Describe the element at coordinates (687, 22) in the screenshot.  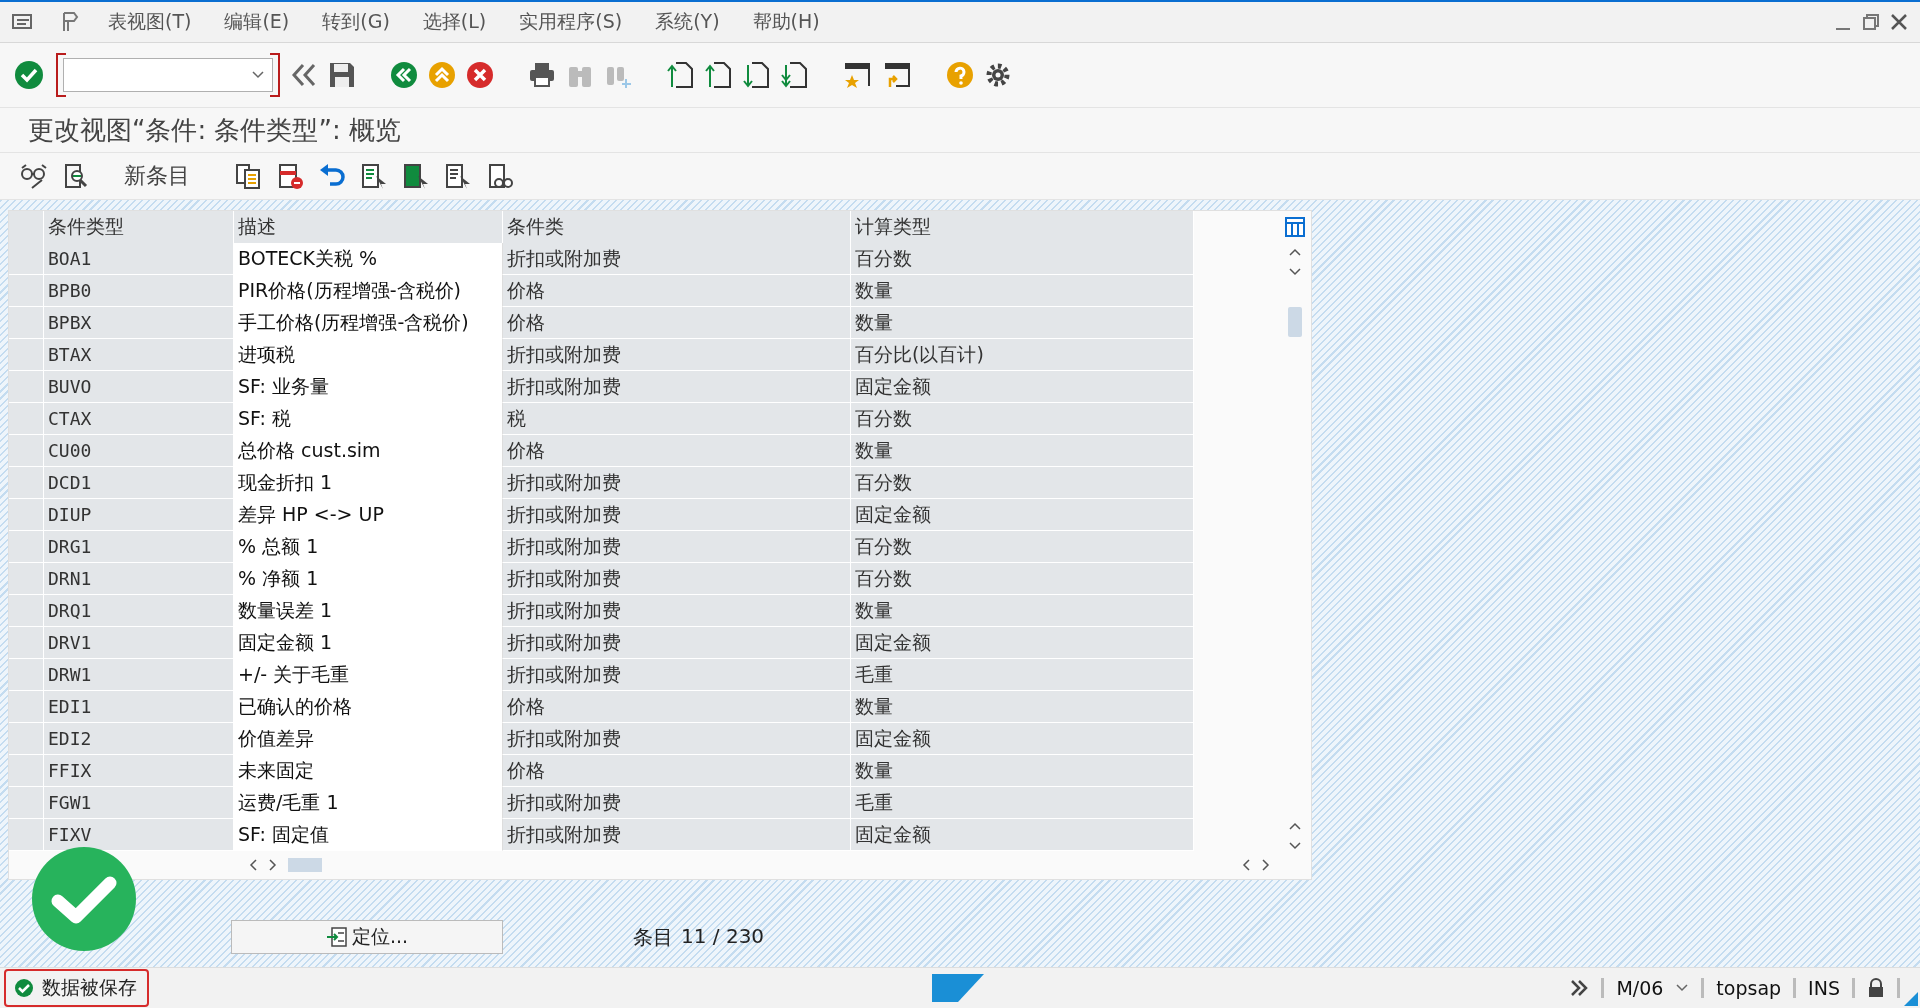
I see `menu-item: 系统(Y)` at that location.